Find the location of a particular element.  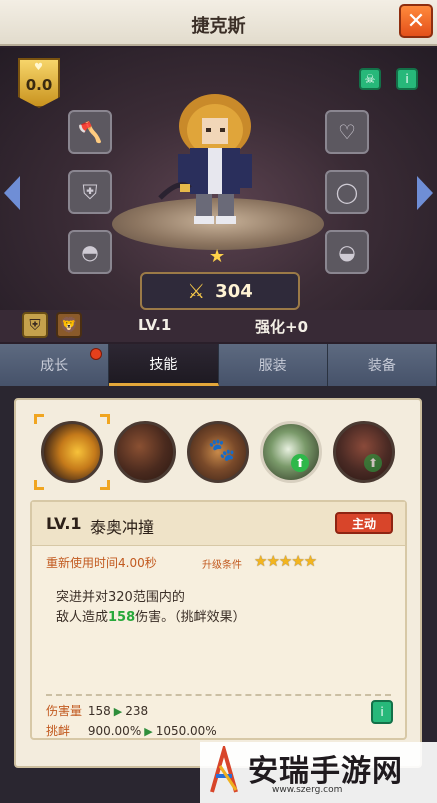

shield-rank-icon: ⛨ is located at coordinates (35, 325).